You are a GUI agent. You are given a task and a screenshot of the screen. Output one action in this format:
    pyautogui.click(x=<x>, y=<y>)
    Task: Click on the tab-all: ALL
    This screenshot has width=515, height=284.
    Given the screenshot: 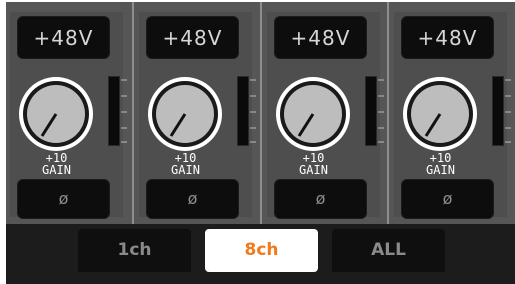 What is the action you would take?
    pyautogui.click(x=388, y=250)
    